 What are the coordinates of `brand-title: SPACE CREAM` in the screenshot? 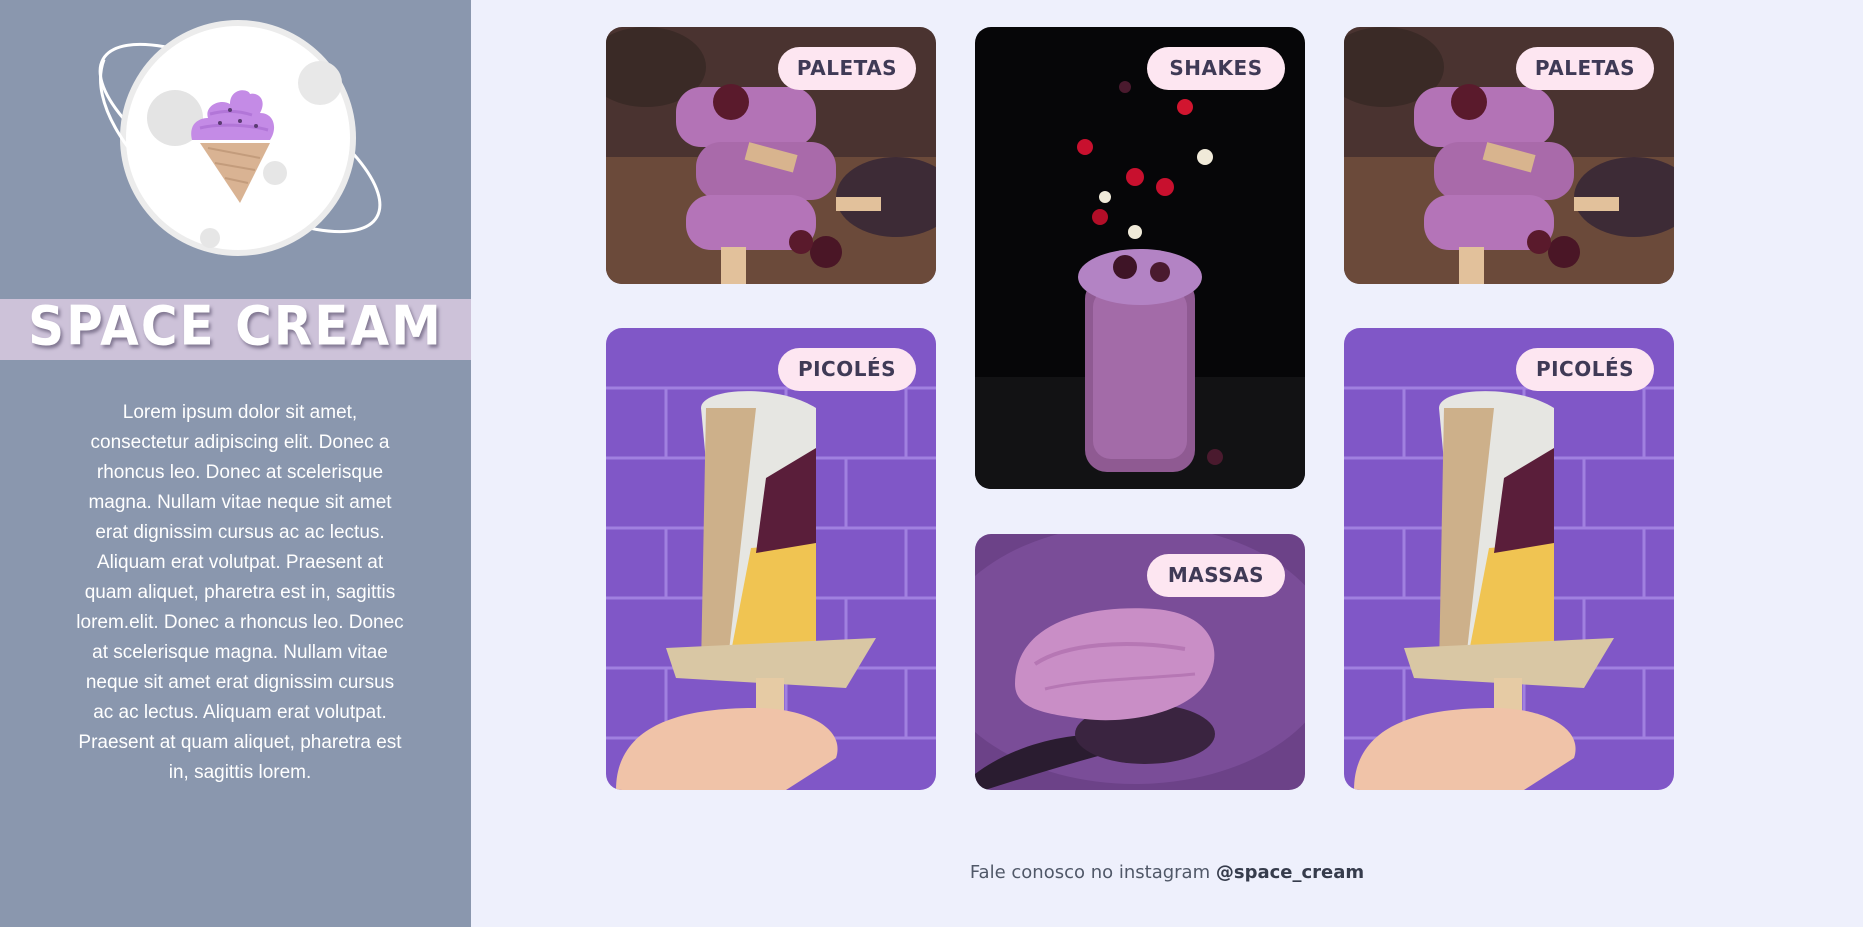 It's located at (235, 326).